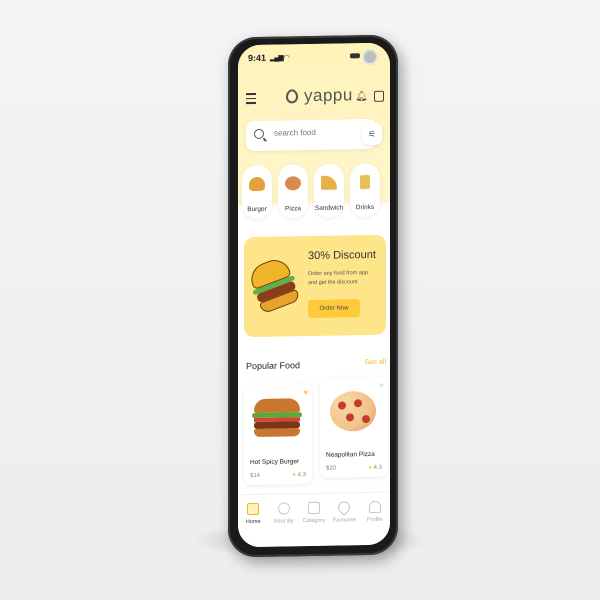  I want to click on status-bar: 9:41 ▂▄▆ ◠, so click(314, 57).